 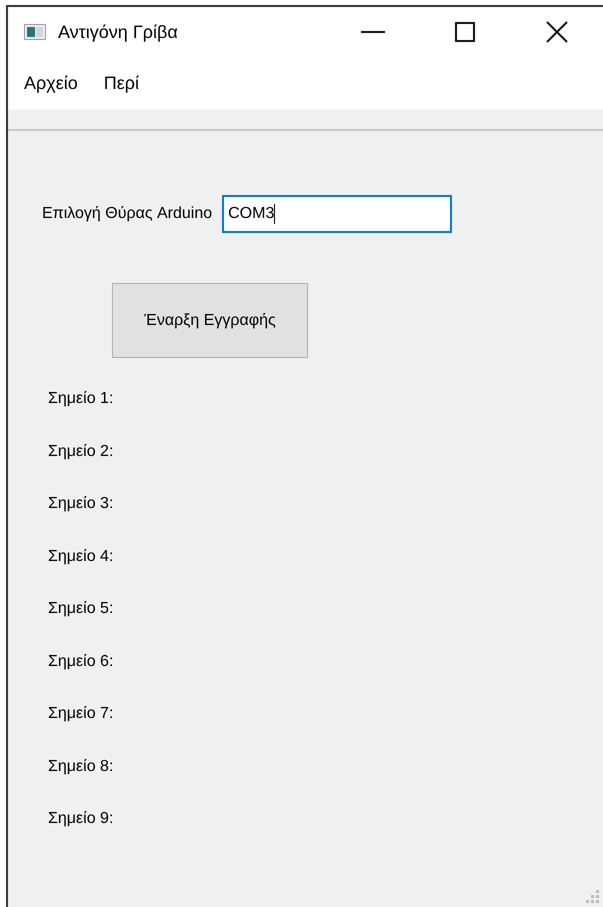 I want to click on port-label: Επιλογή Θύρας Arduino, so click(x=127, y=214).